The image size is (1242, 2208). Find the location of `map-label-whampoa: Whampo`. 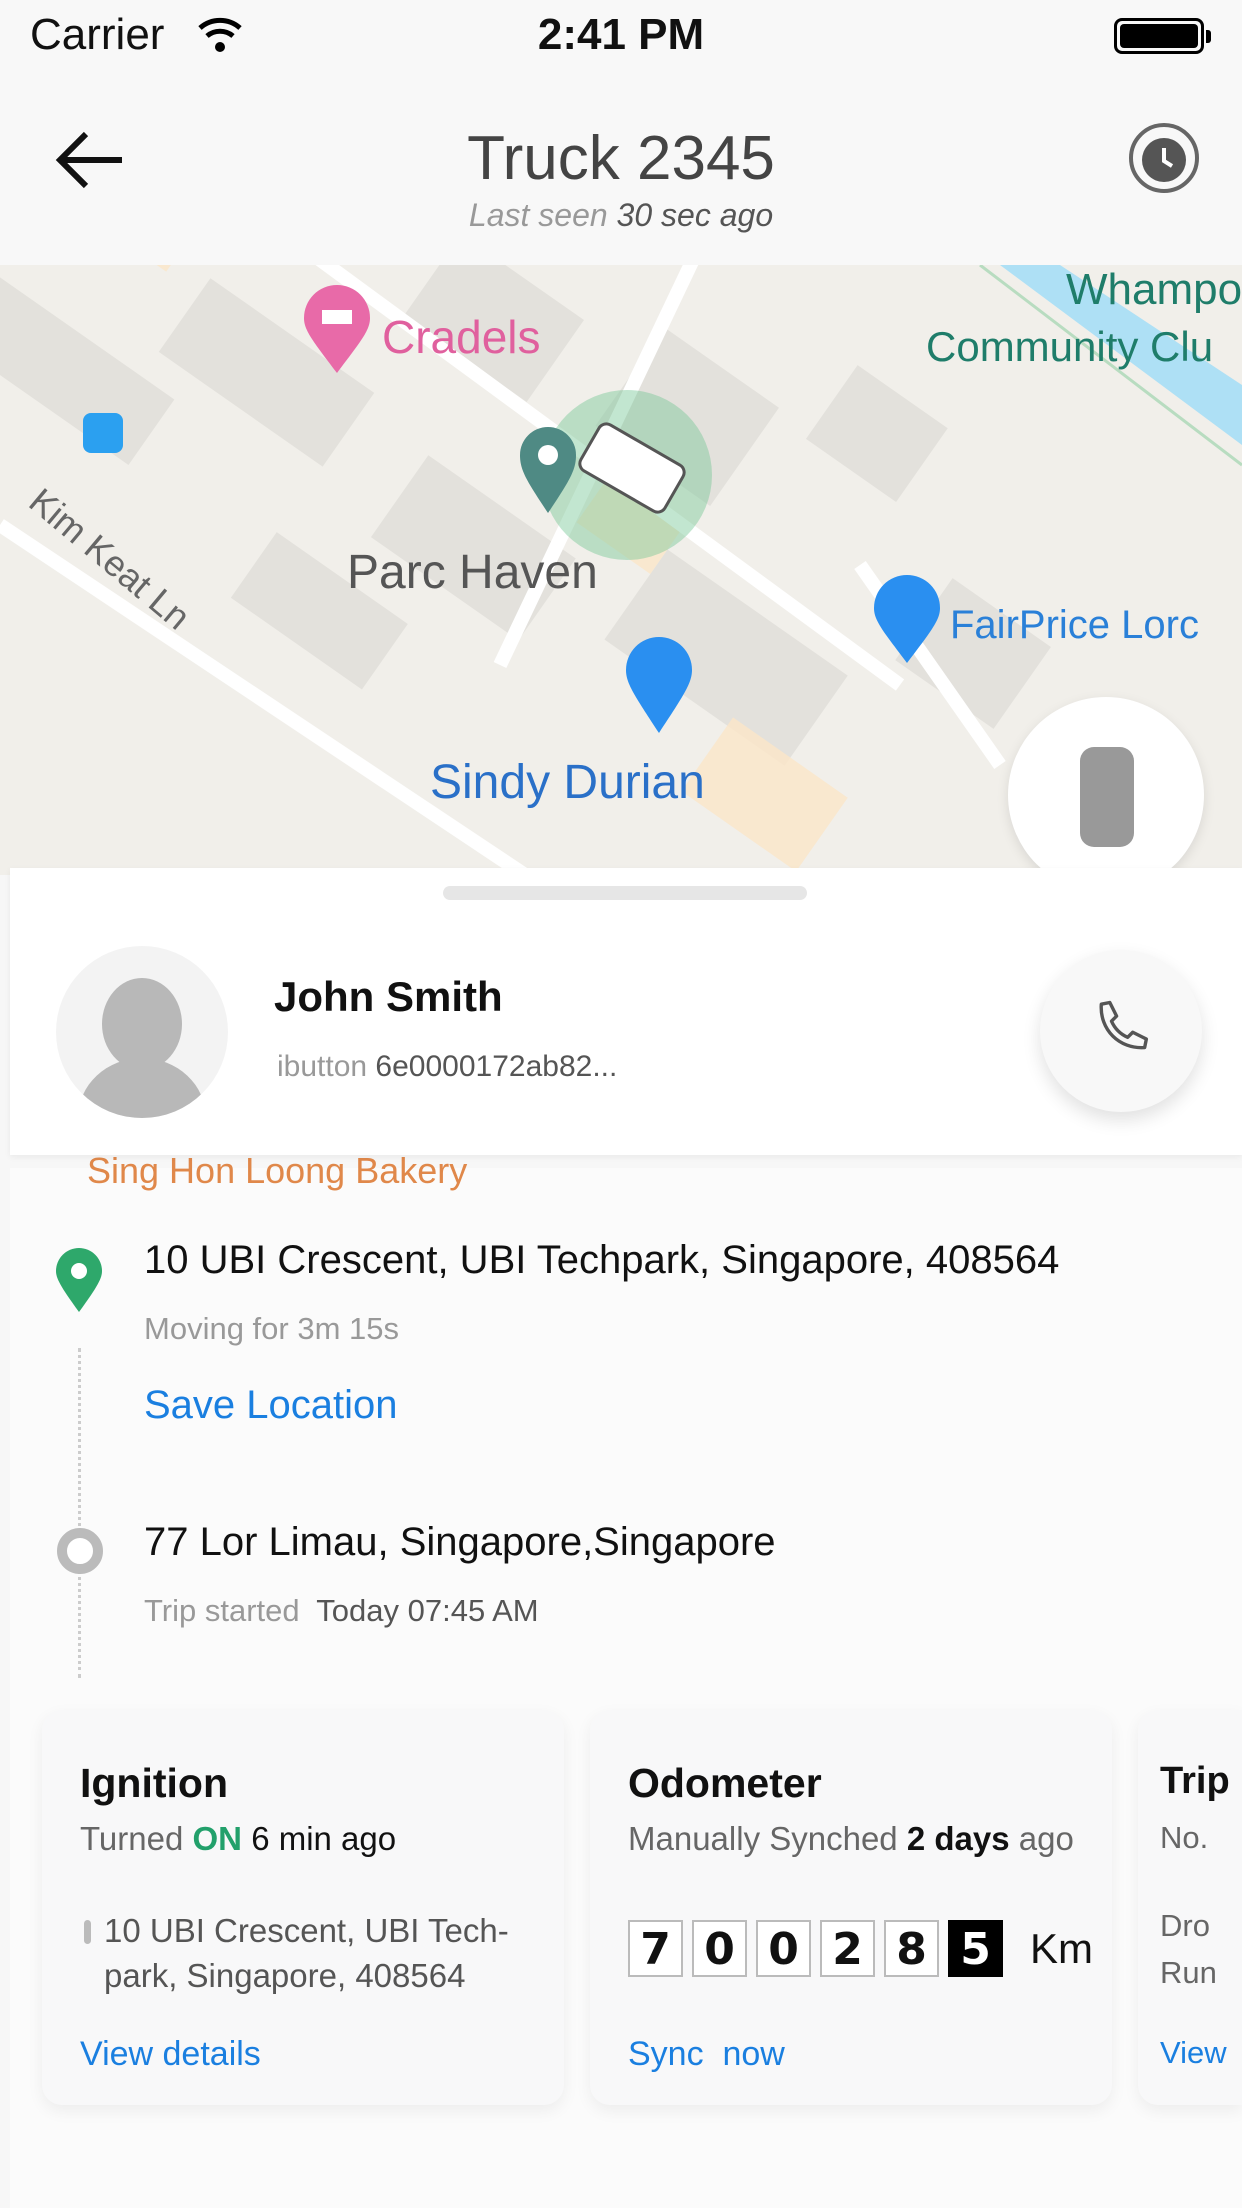

map-label-whampoa: Whampo is located at coordinates (1154, 289).